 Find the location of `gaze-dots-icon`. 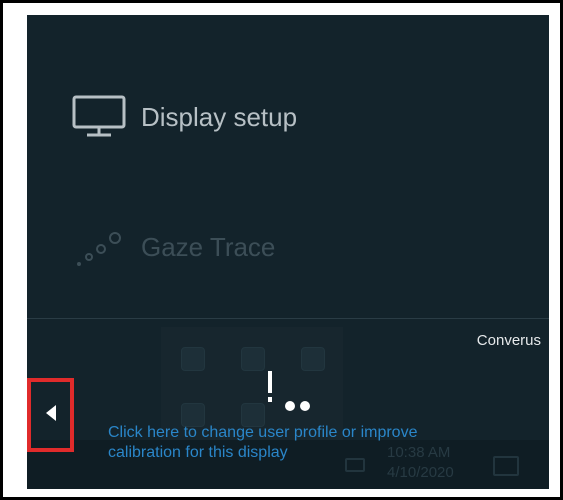

gaze-dots-icon is located at coordinates (101, 247).